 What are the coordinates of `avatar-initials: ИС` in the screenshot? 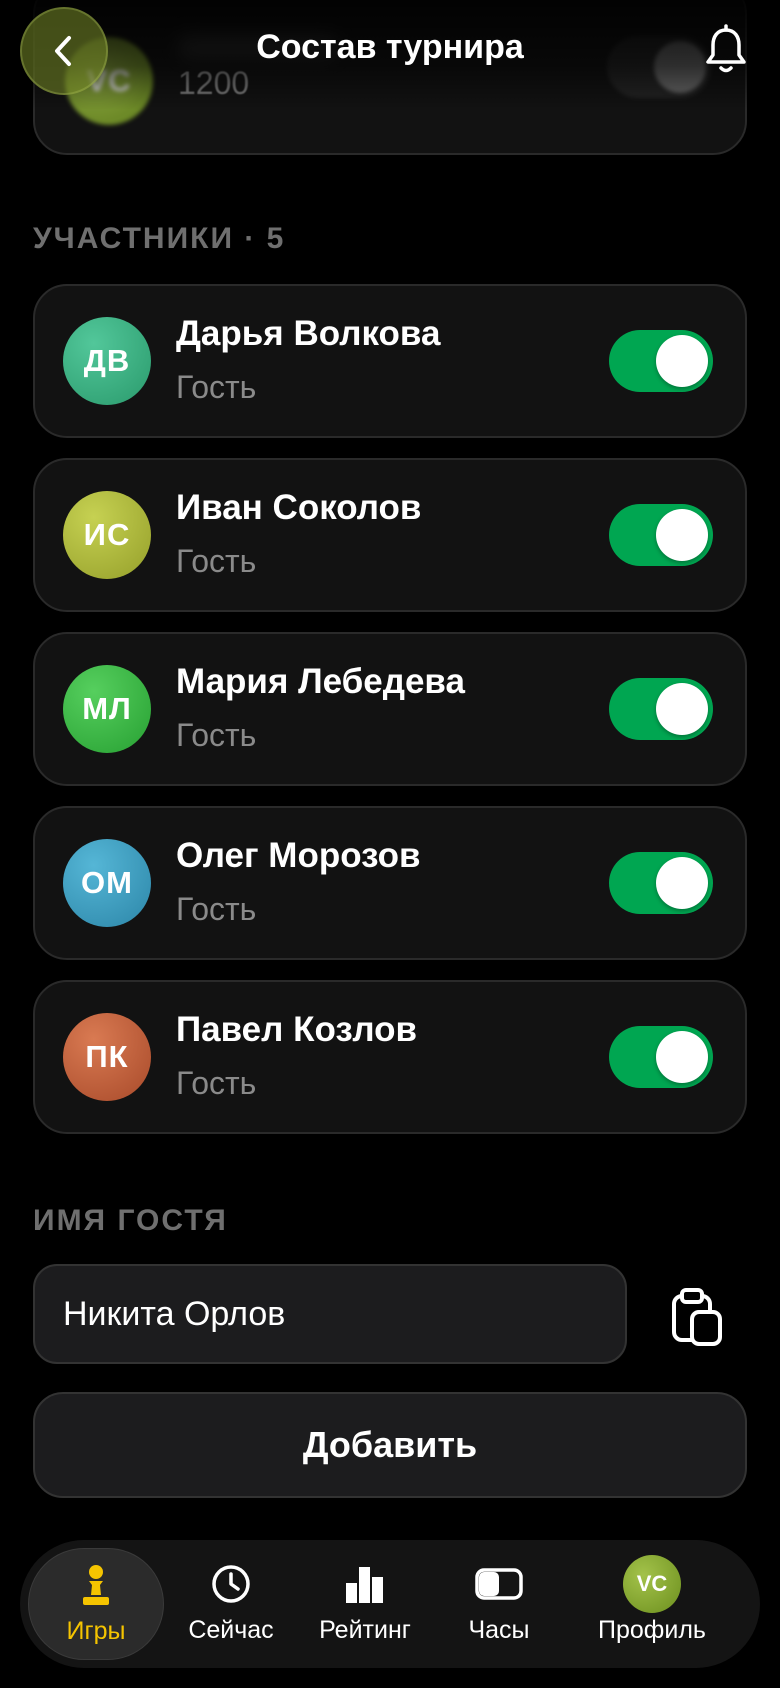 It's located at (107, 534).